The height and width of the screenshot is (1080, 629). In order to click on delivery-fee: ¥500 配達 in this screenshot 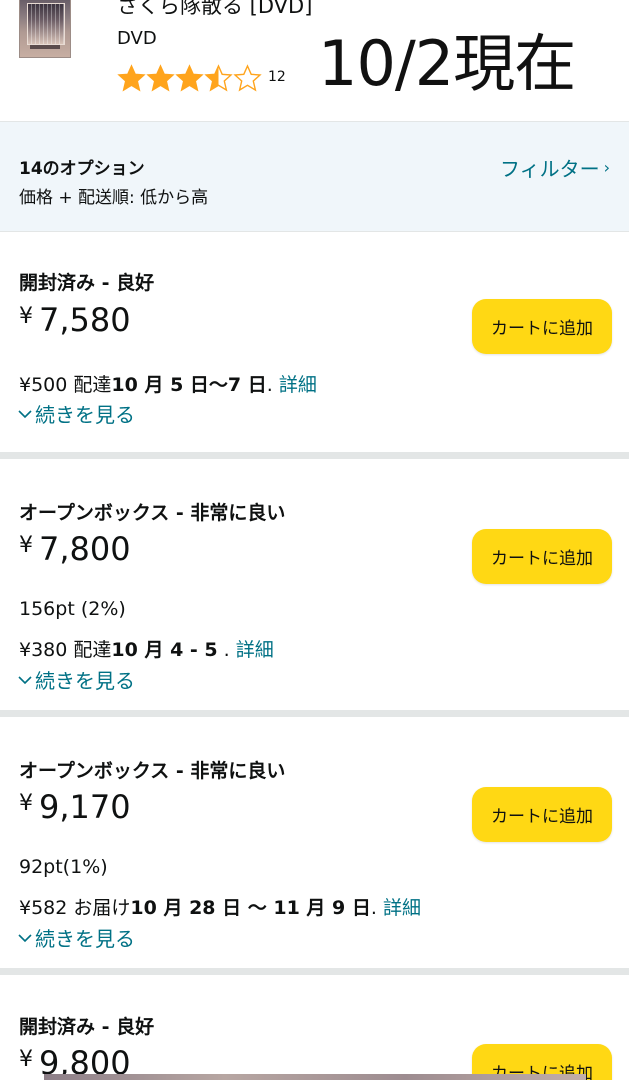, I will do `click(65, 385)`.